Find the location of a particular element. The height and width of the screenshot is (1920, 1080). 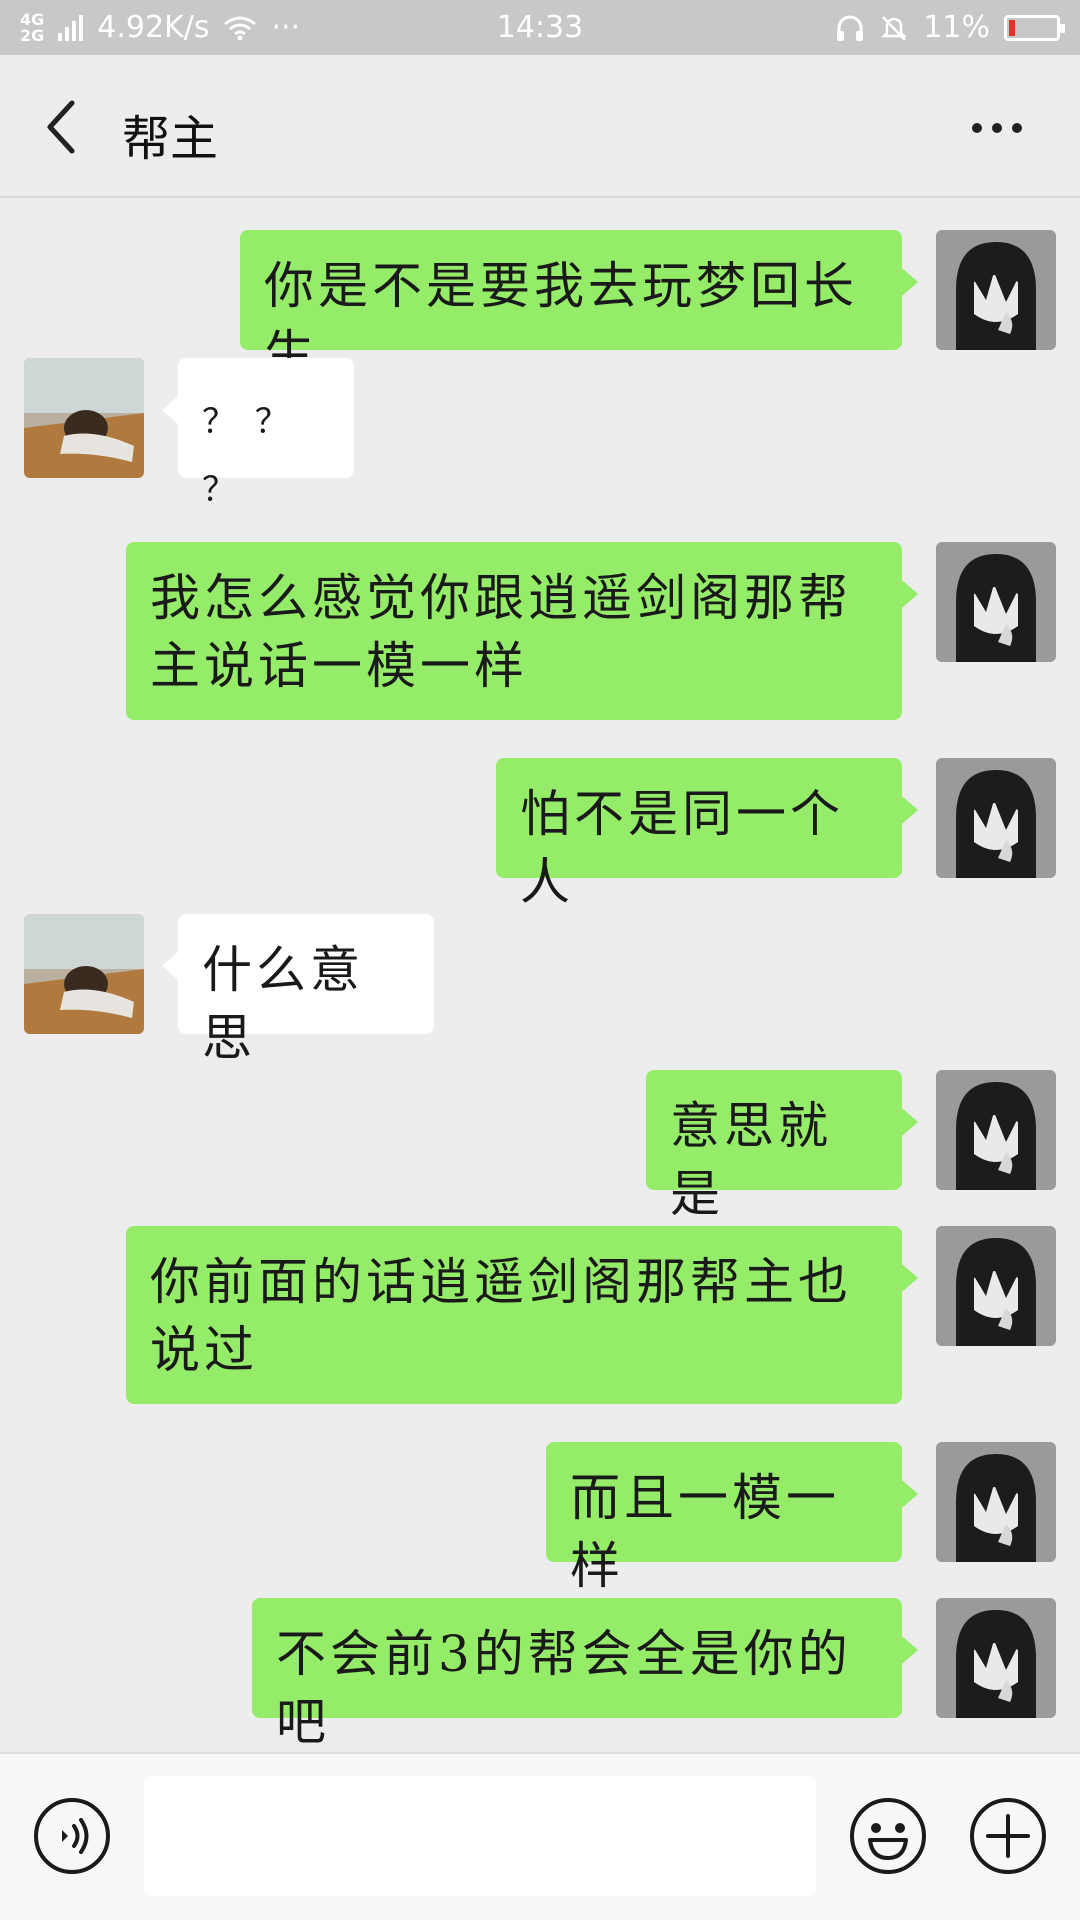

message-bubble: 我怎么感觉你跟逍遥剑阁那帮主说话一模一样 is located at coordinates (522, 631).